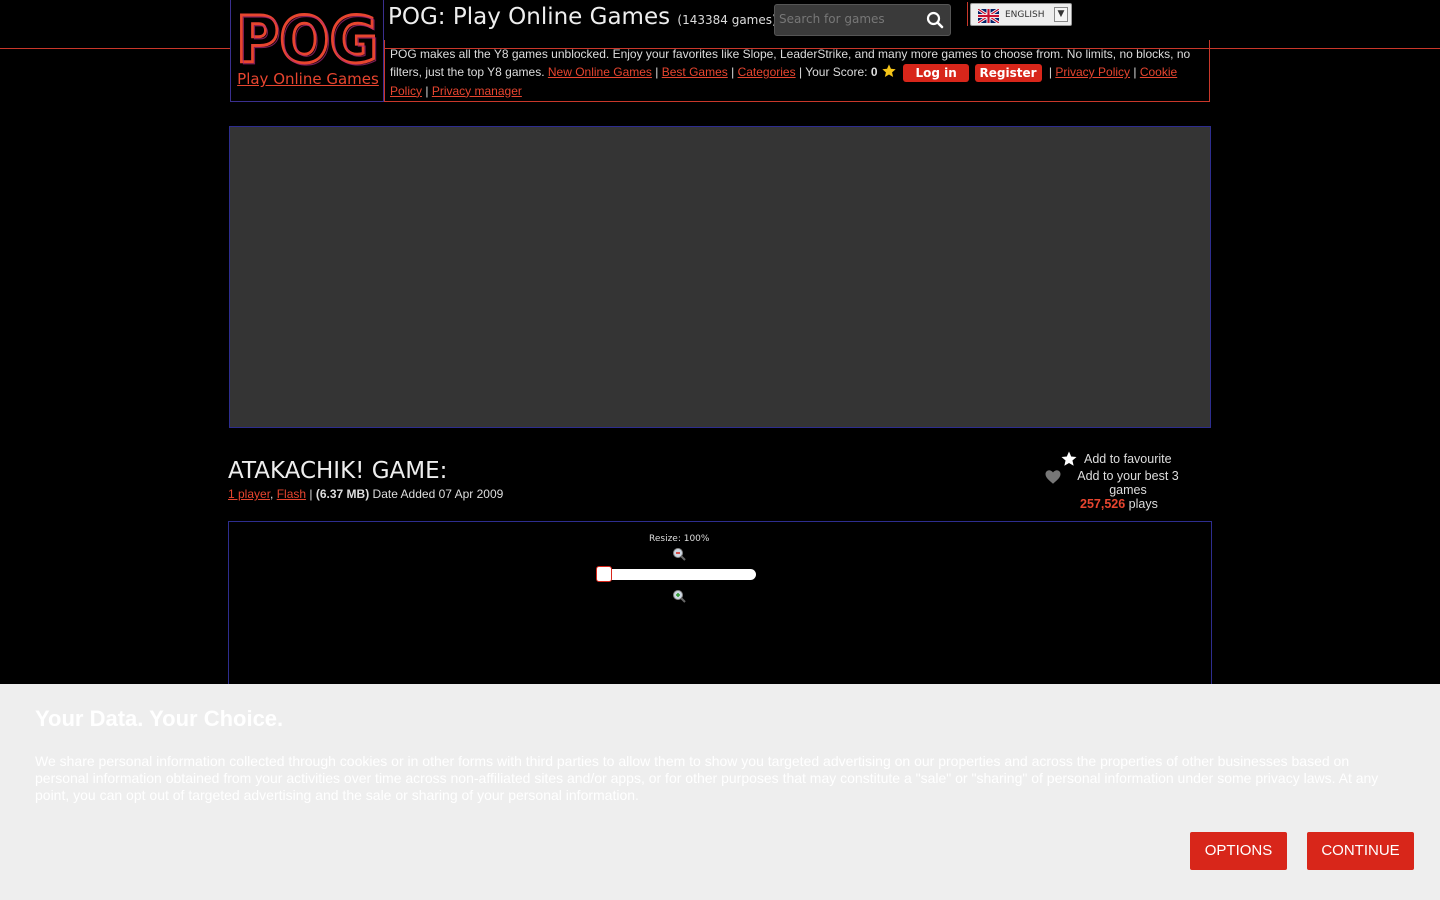 This screenshot has height=900, width=1440. What do you see at coordinates (159, 718) in the screenshot?
I see `consent-title: Your Data. Your Choice.` at bounding box center [159, 718].